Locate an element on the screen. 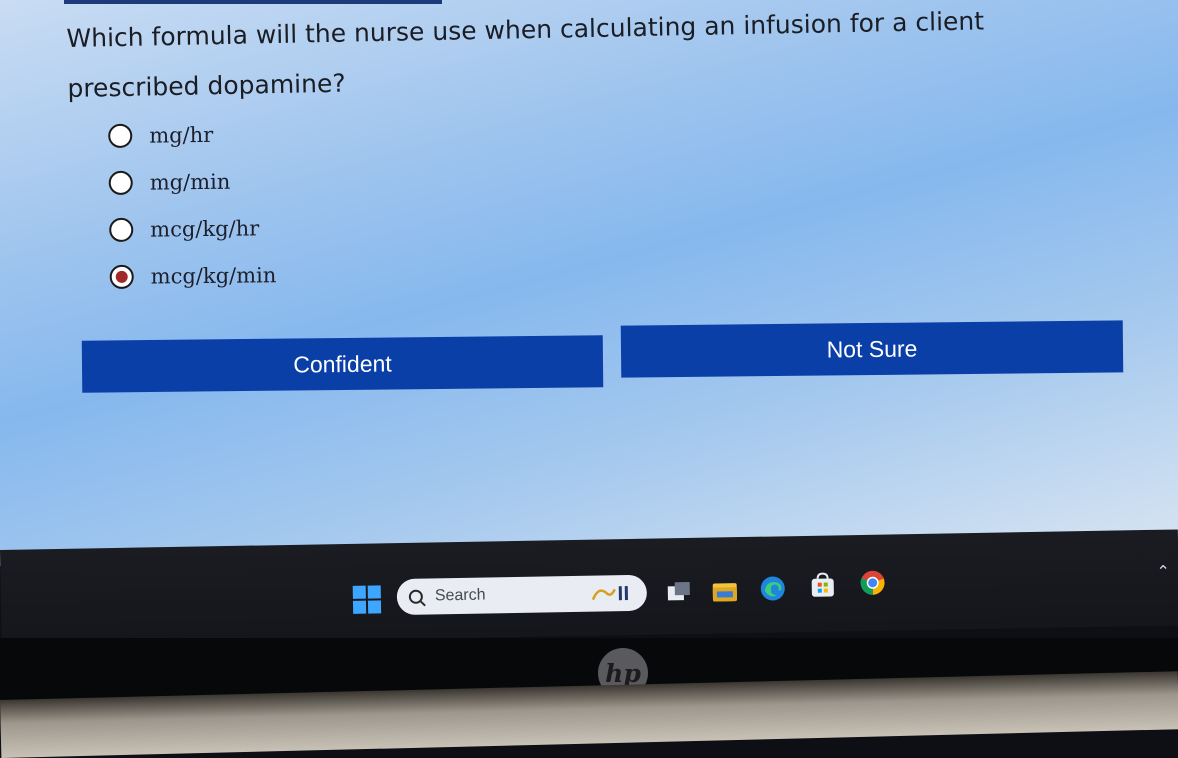 Image resolution: width=1178 pixels, height=758 pixels. search-icon is located at coordinates (416, 596).